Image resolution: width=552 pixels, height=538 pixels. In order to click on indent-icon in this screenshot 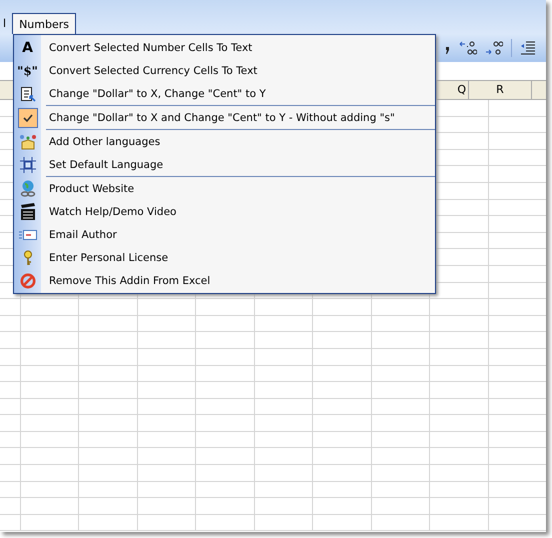, I will do `click(528, 48)`.